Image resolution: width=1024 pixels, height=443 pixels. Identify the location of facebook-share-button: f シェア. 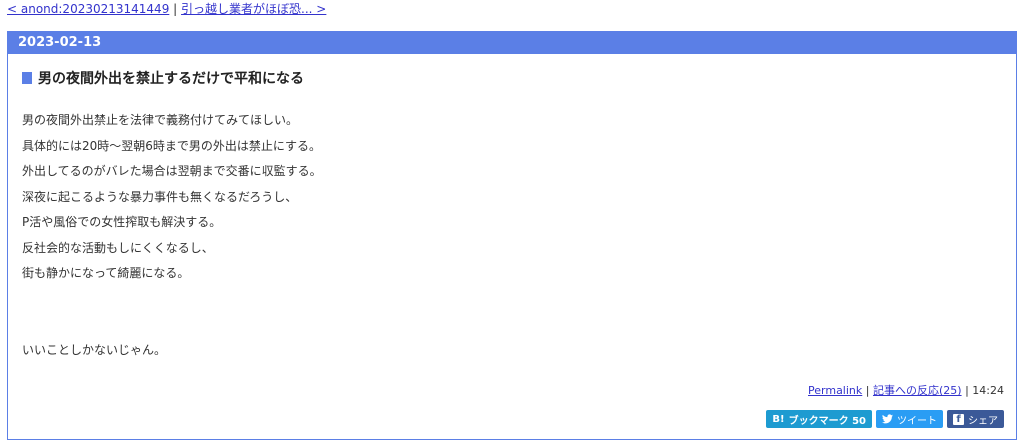
(975, 419).